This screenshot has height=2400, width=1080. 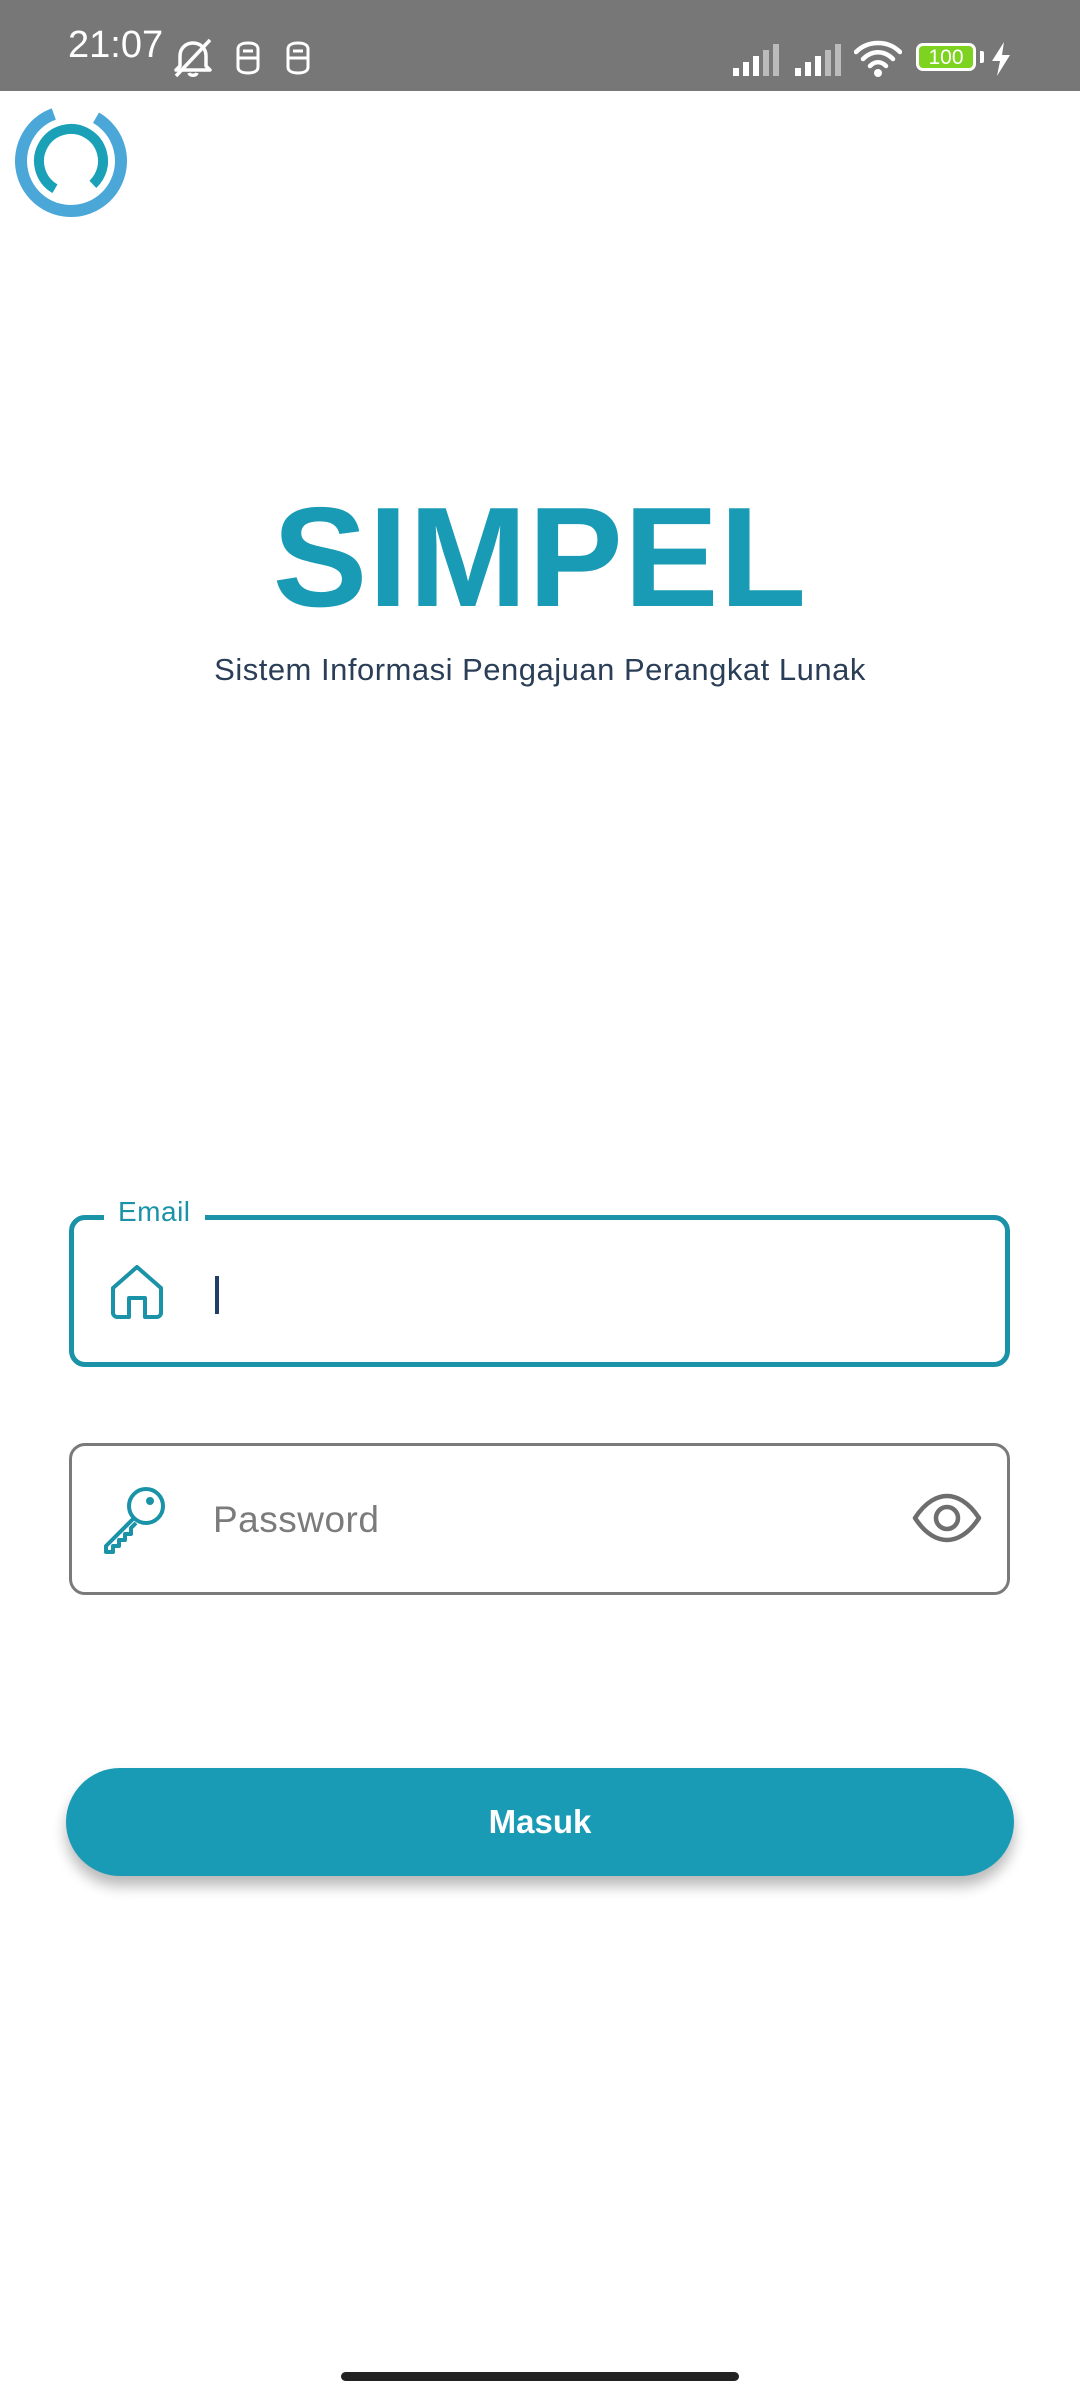 I want to click on password-placeholder: Password, so click(x=296, y=1519).